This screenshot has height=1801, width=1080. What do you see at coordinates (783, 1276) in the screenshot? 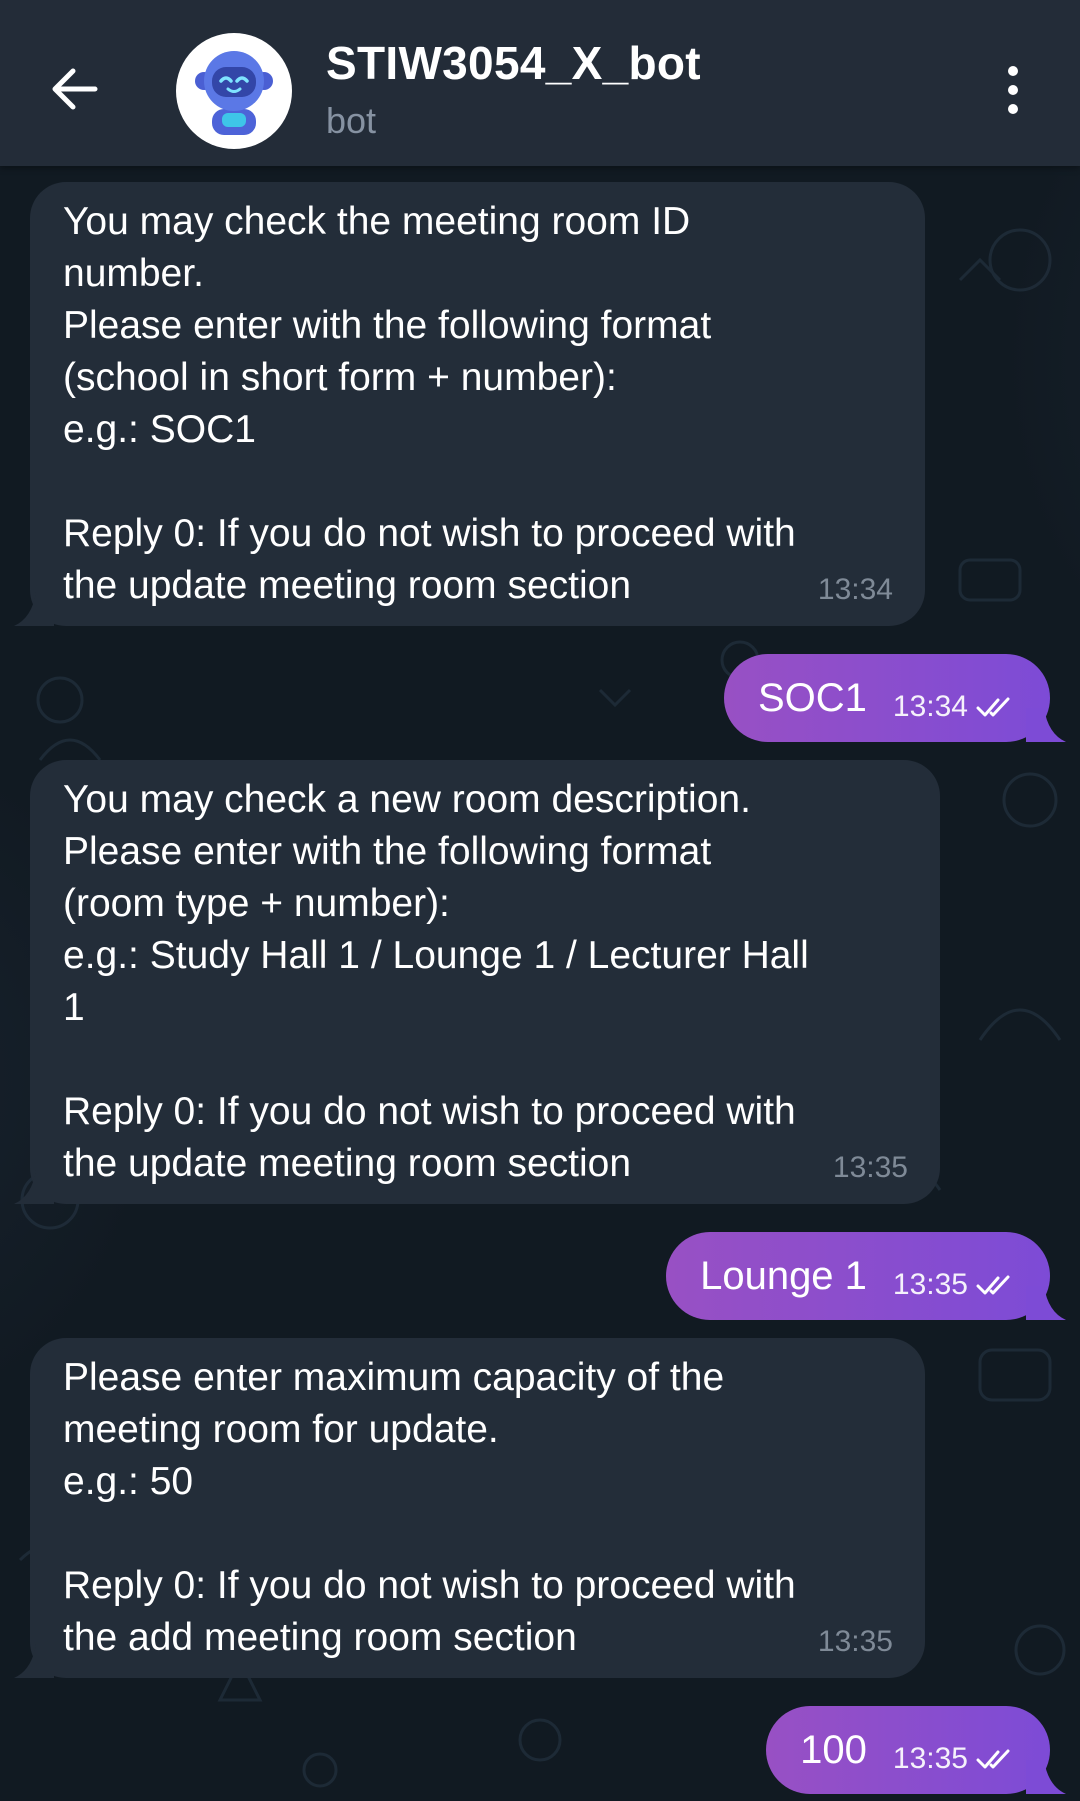
I see `message-text: Lounge 1` at bounding box center [783, 1276].